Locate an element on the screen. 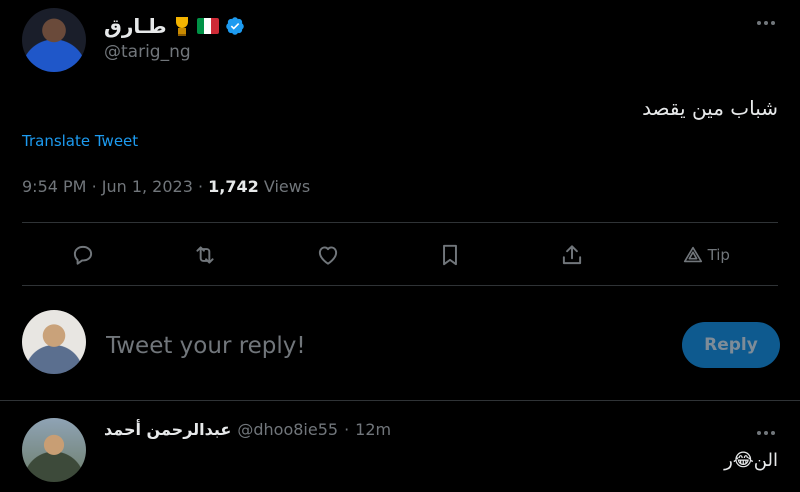 This screenshot has height=492, width=800. verified-badge-icon is located at coordinates (234, 26).